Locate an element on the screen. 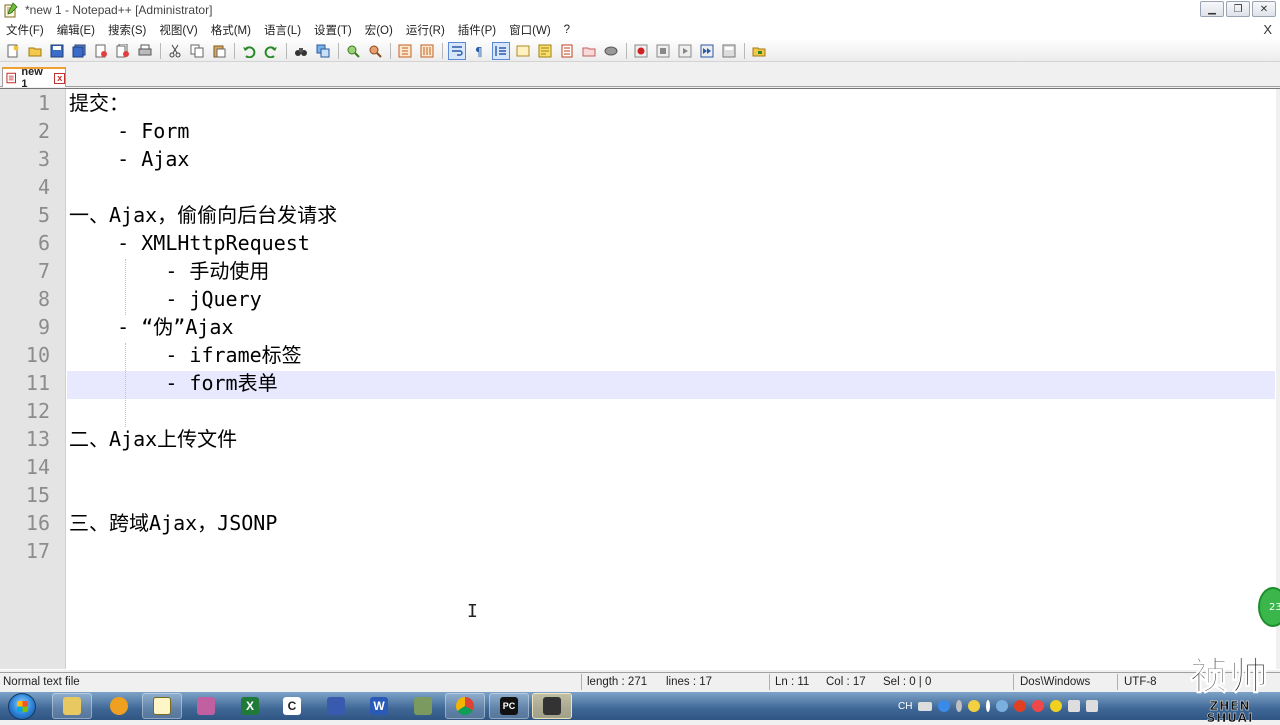 The height and width of the screenshot is (725, 1280). taskbar-excel: X is located at coordinates (250, 706).